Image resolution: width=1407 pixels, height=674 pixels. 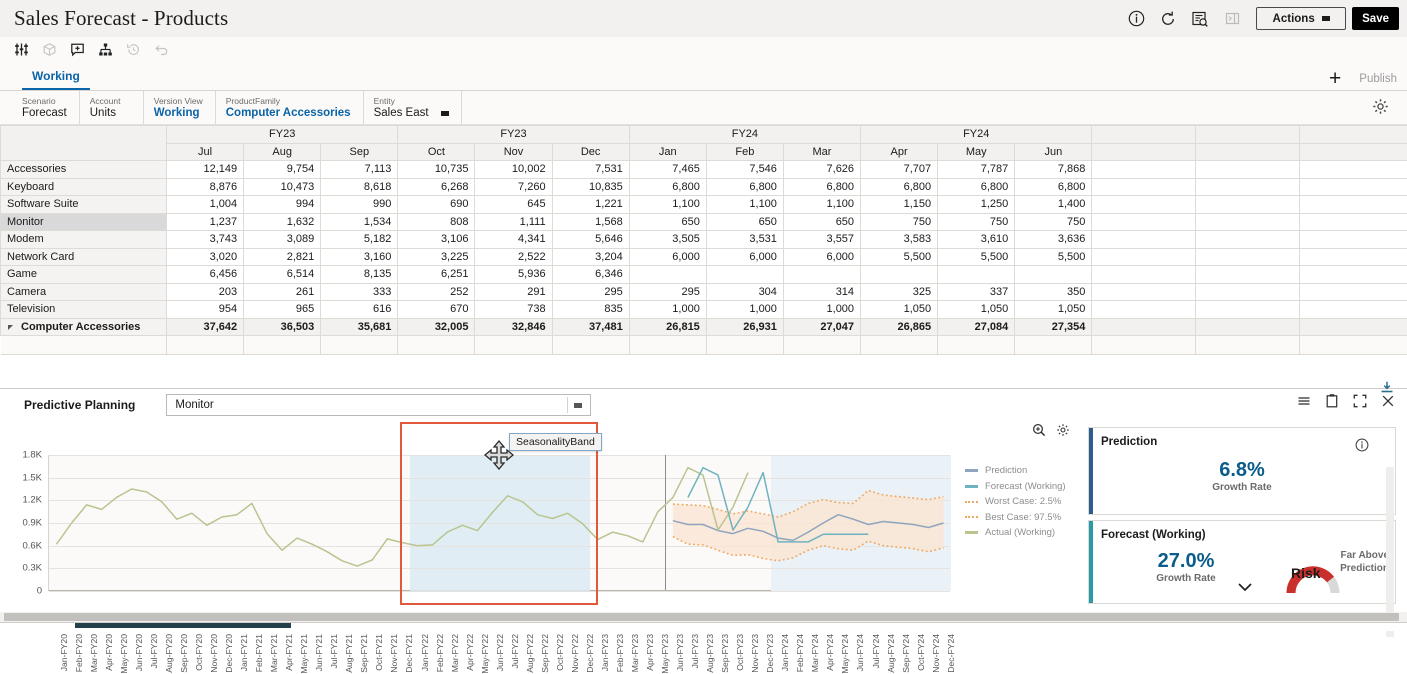 What do you see at coordinates (359, 205) in the screenshot?
I see `grid-cell: 990` at bounding box center [359, 205].